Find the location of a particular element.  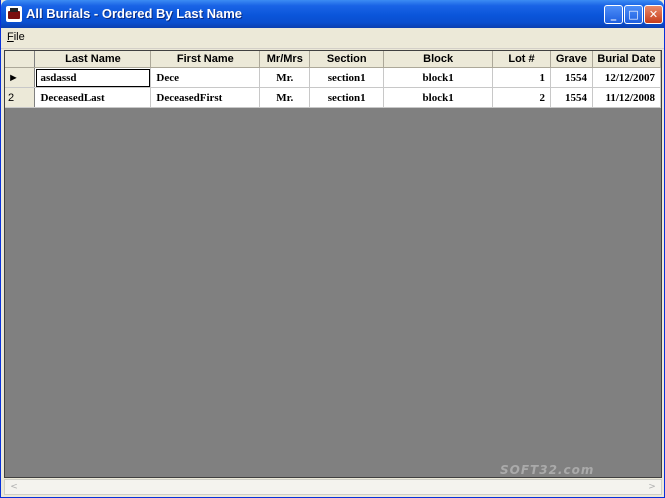

menu-file: File is located at coordinates (16, 37).